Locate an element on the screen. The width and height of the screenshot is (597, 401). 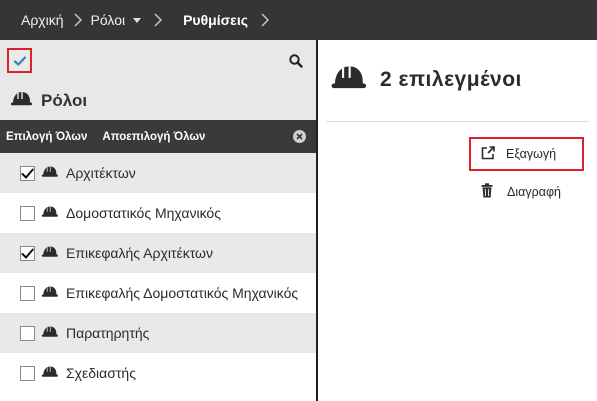
role-row: Επικεφαλής Δομοστατικός Μηχανικός is located at coordinates (158, 293).